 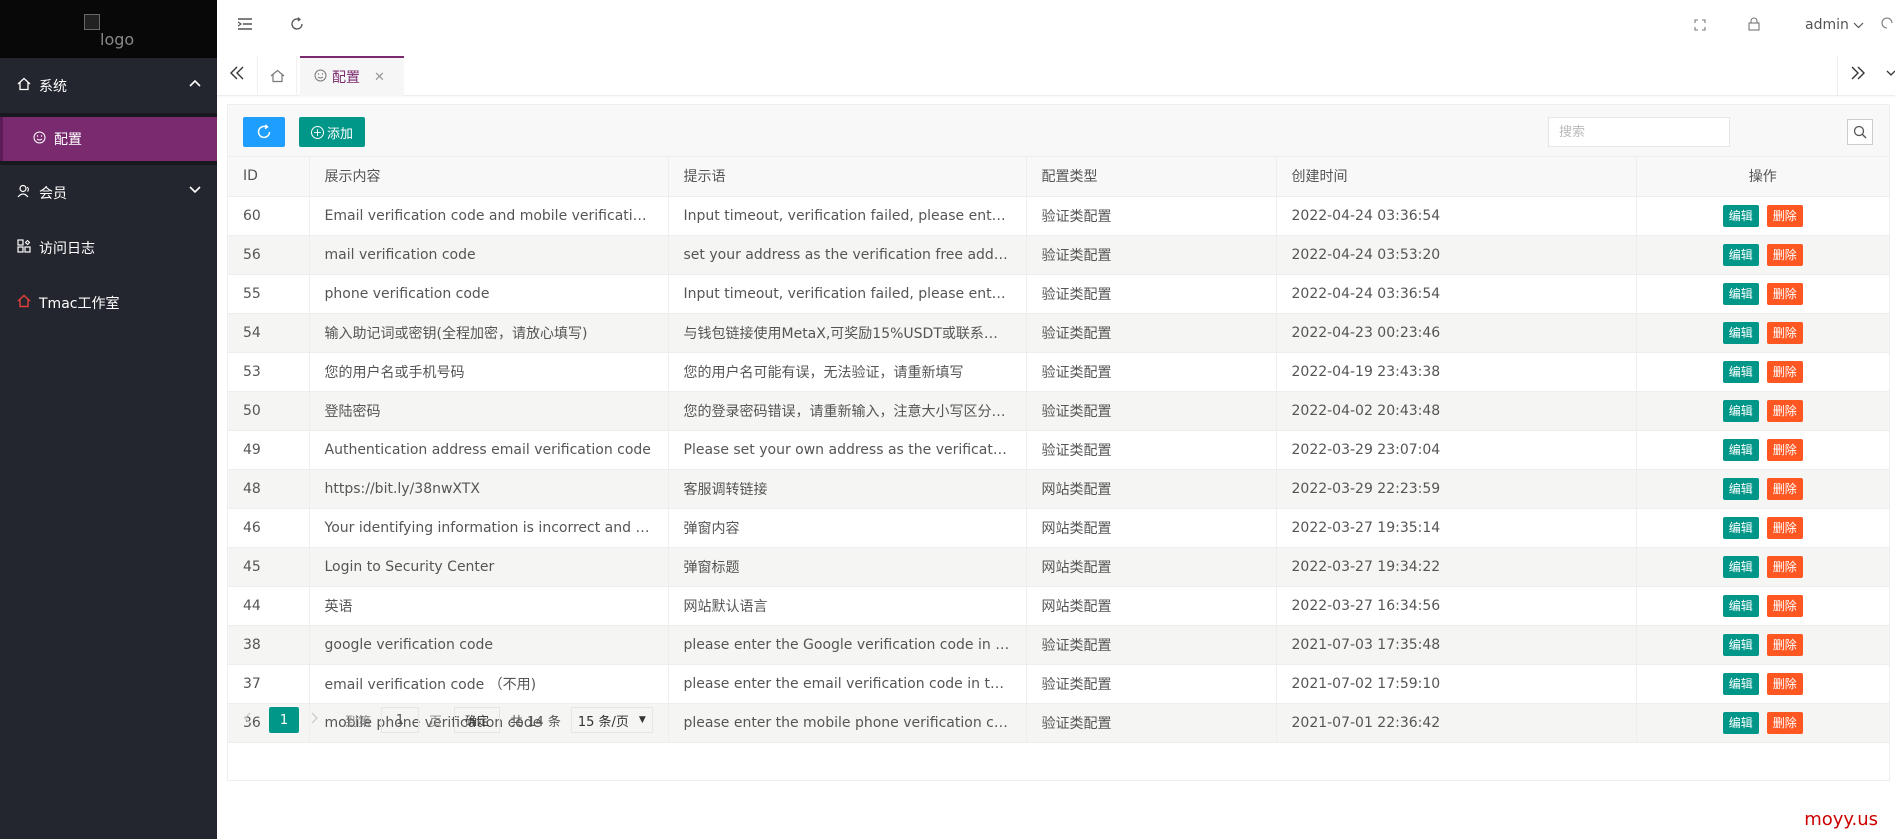 What do you see at coordinates (847, 489) in the screenshot?
I see `cell-tip: 客服调转链接` at bounding box center [847, 489].